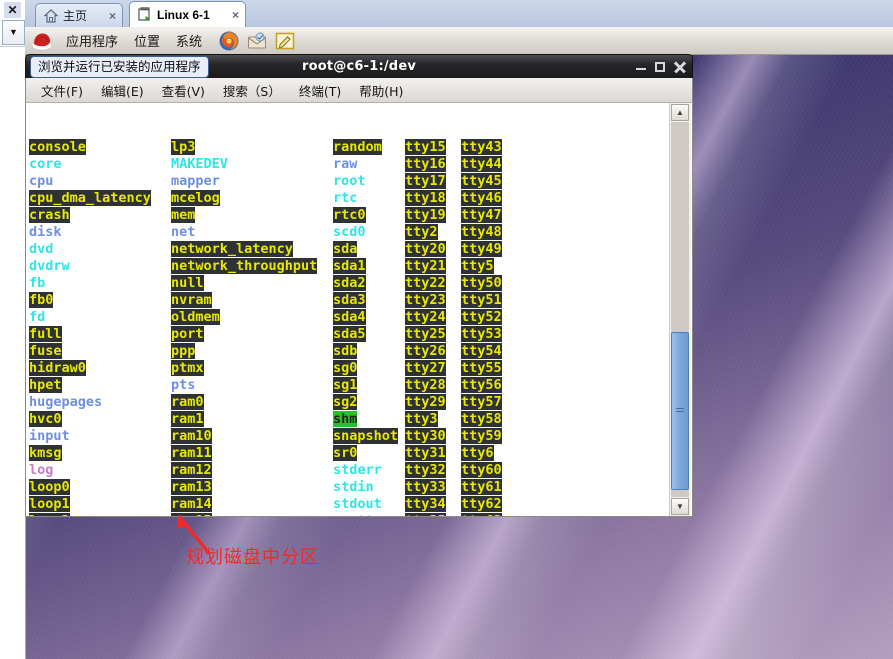 This screenshot has height=659, width=893. I want to click on maximize-button, so click(660, 66).